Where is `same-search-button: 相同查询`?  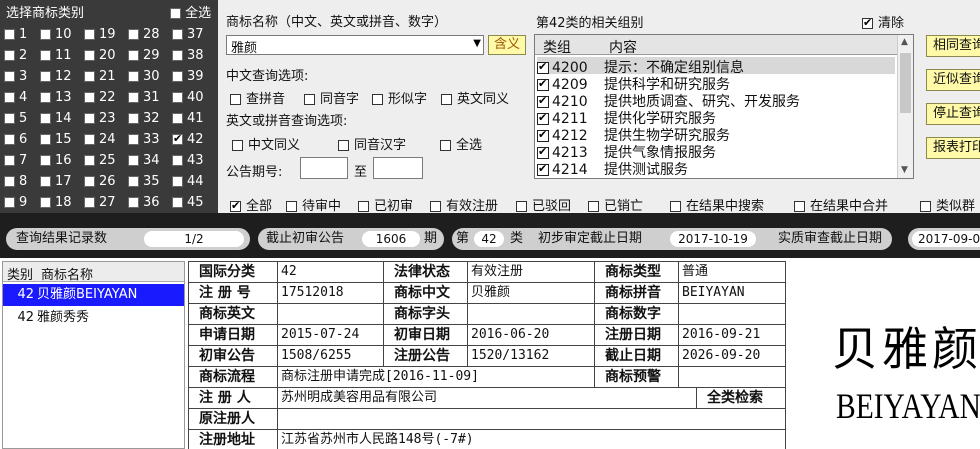
same-search-button: 相同查询 is located at coordinates (953, 46).